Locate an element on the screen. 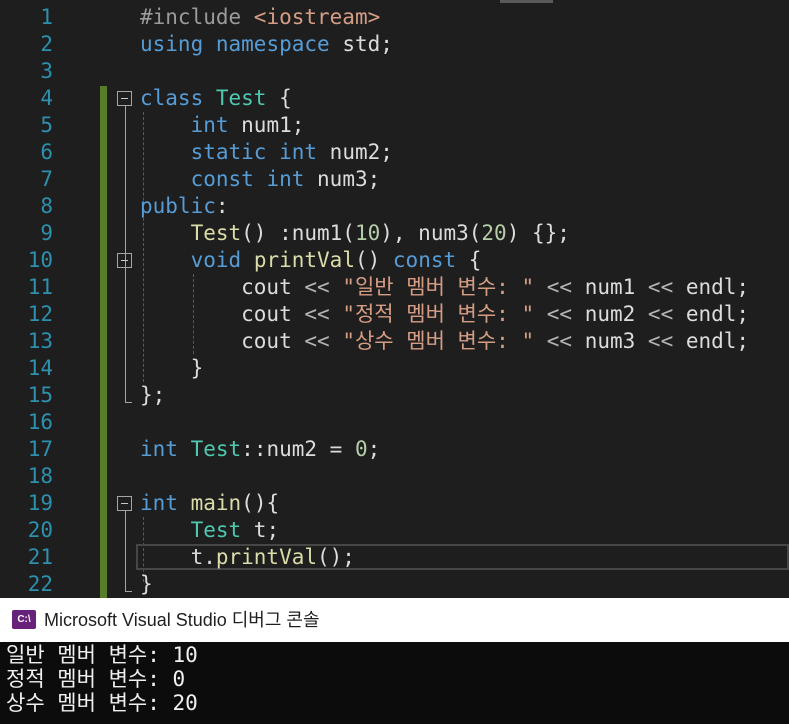 This screenshot has width=789, height=724. code-text: cout << "일반 멤버 변수: " << num1 << endl; is located at coordinates (444, 287).